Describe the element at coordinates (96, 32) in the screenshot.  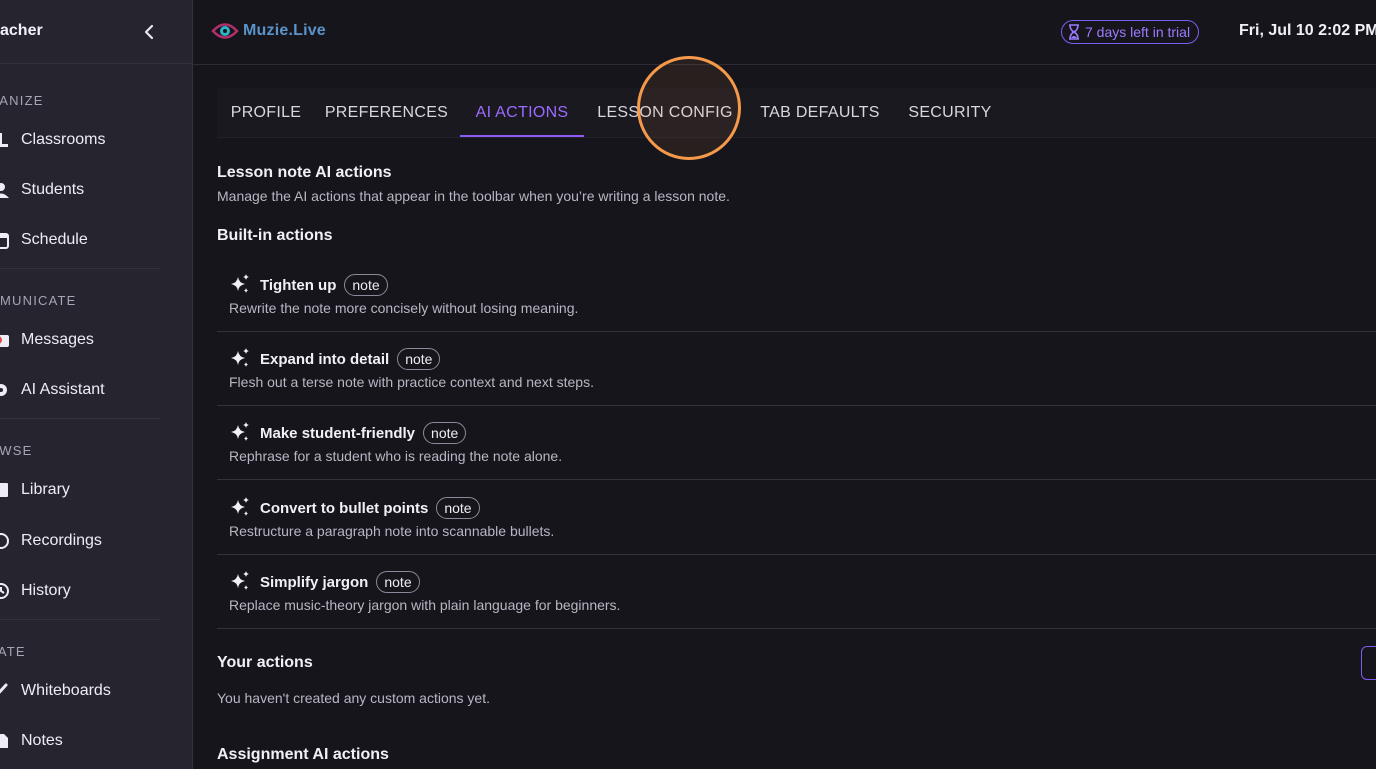
I see `sidebar-header: acher` at that location.